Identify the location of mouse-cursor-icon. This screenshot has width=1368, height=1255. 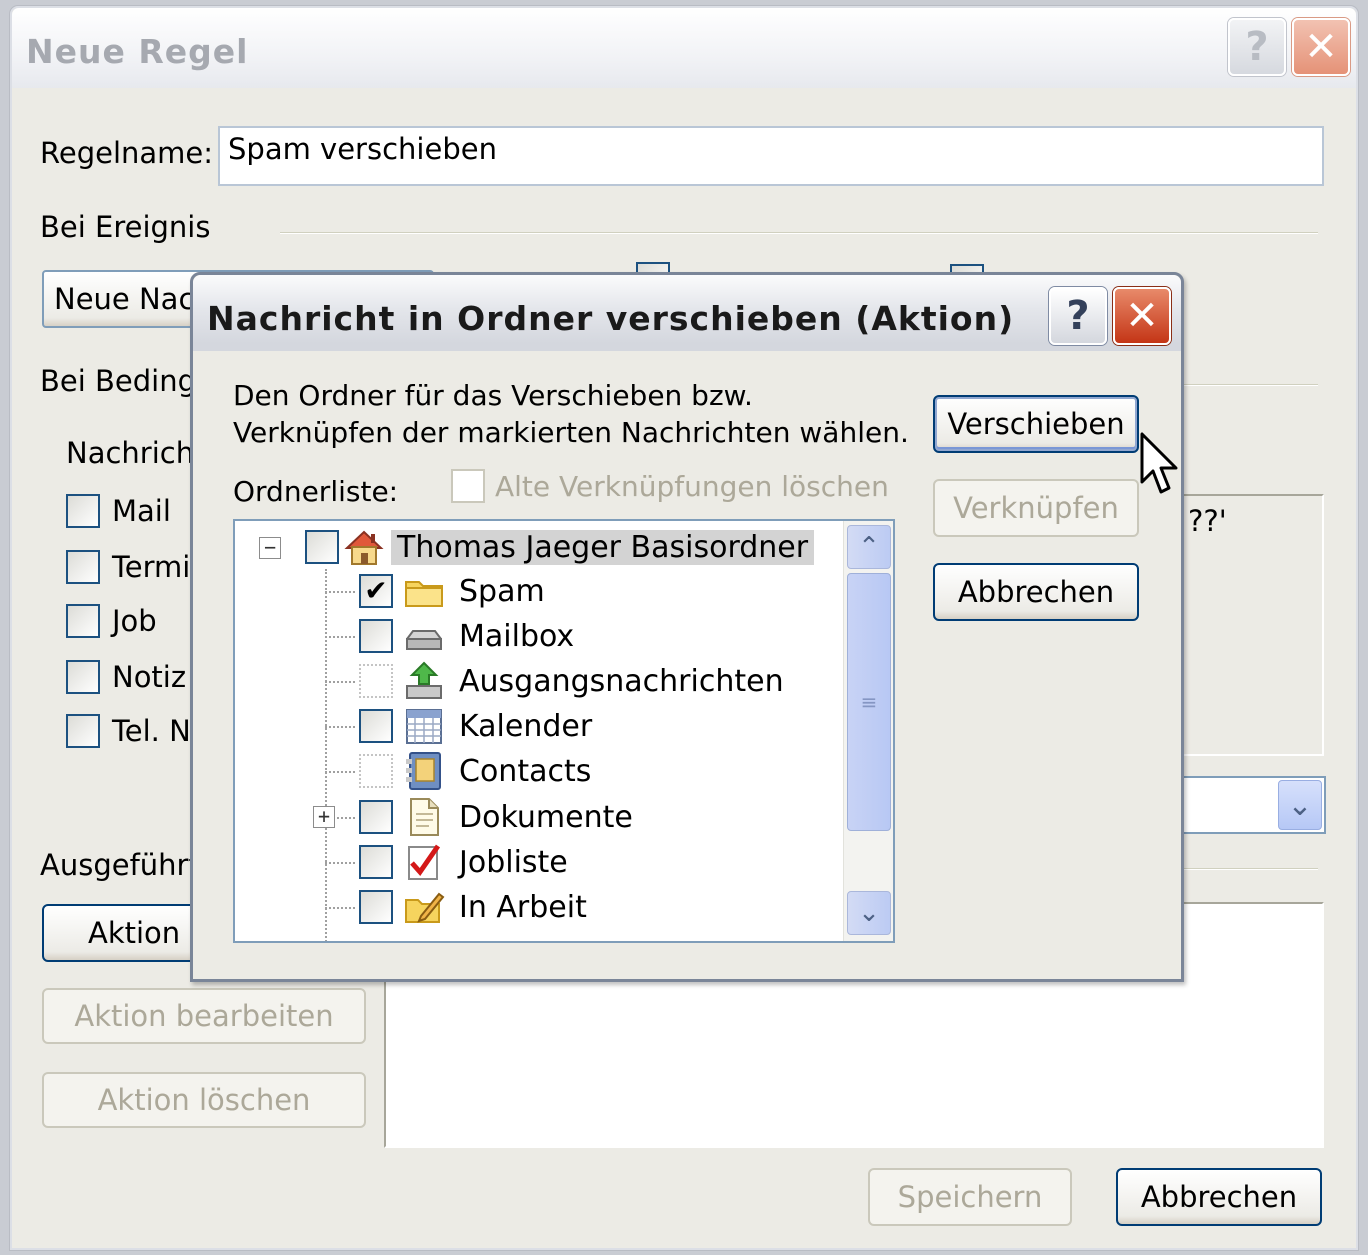
(1159, 466).